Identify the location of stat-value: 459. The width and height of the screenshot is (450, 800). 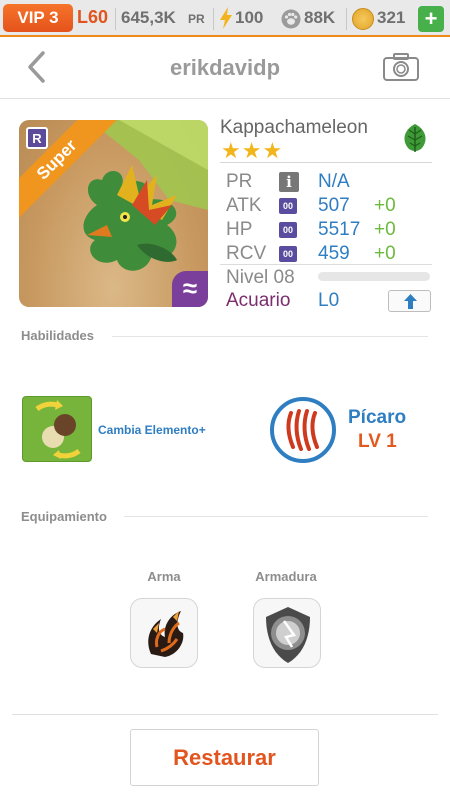
(334, 253).